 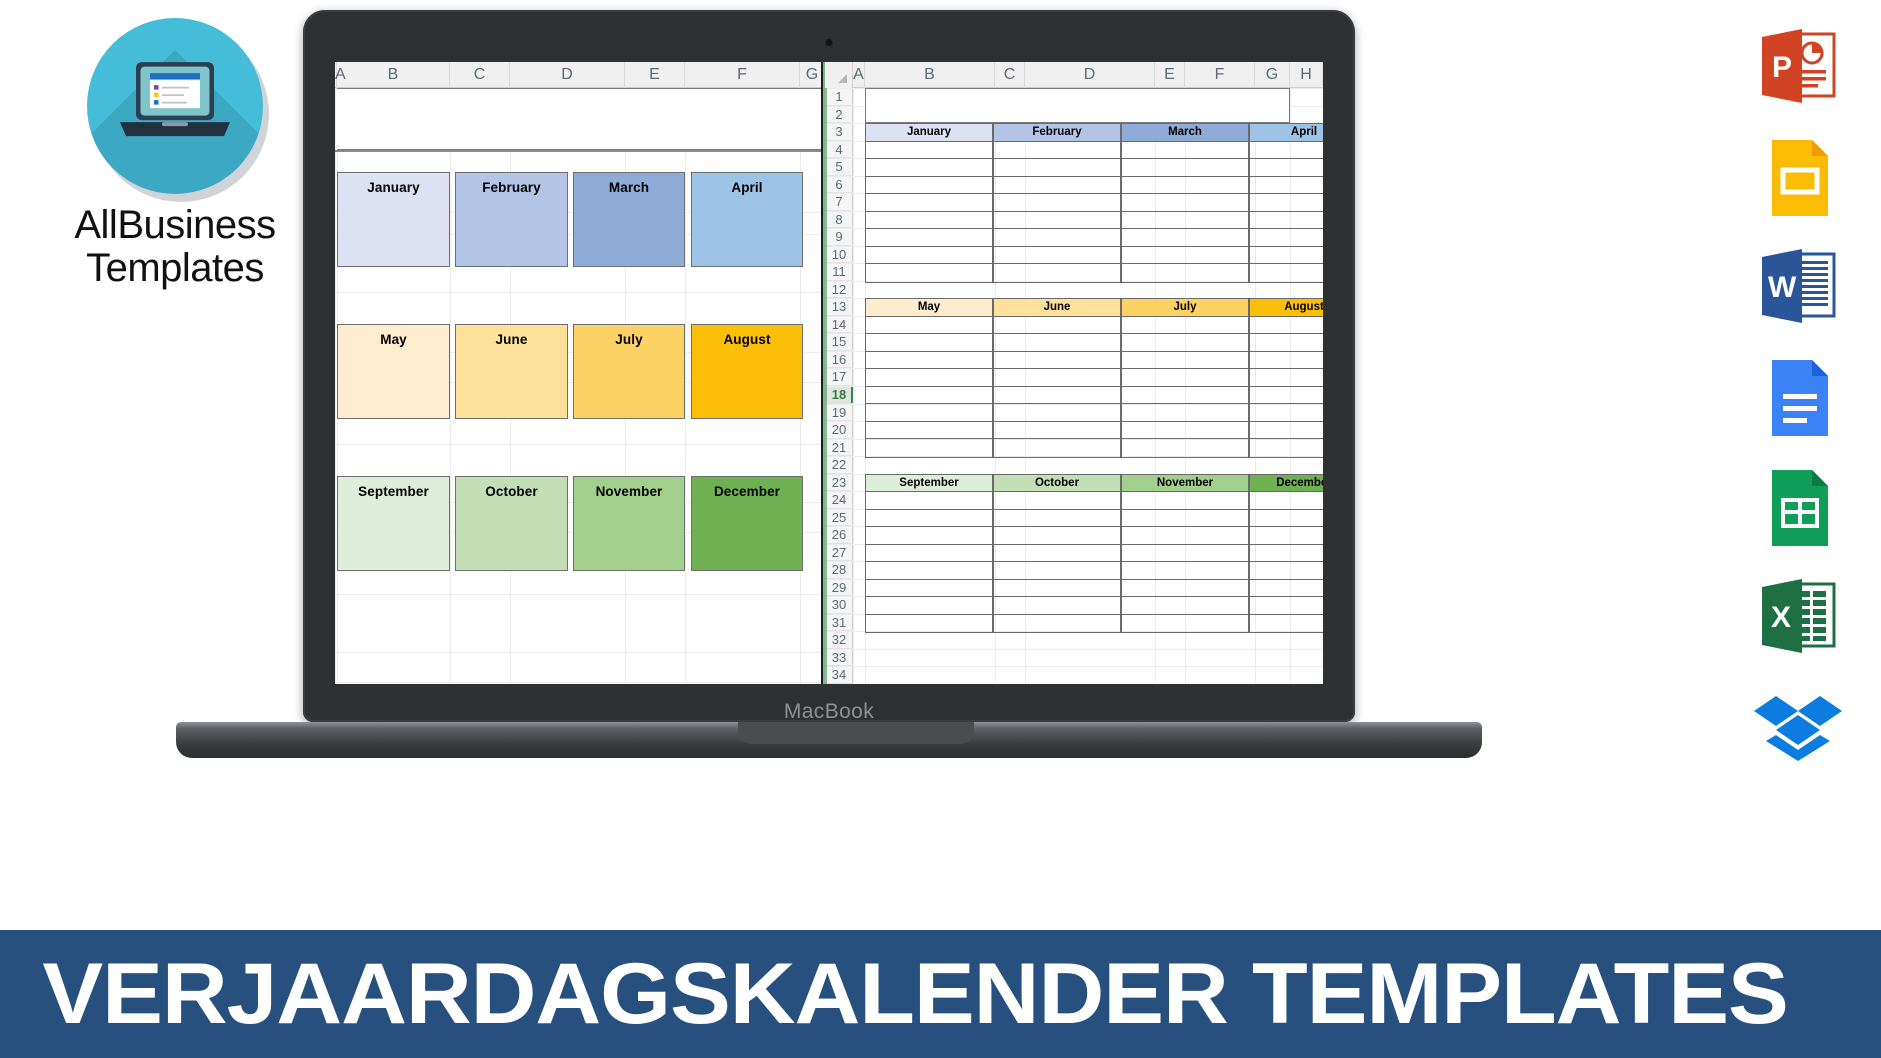 I want to click on right-month-table-september: September, so click(x=929, y=553).